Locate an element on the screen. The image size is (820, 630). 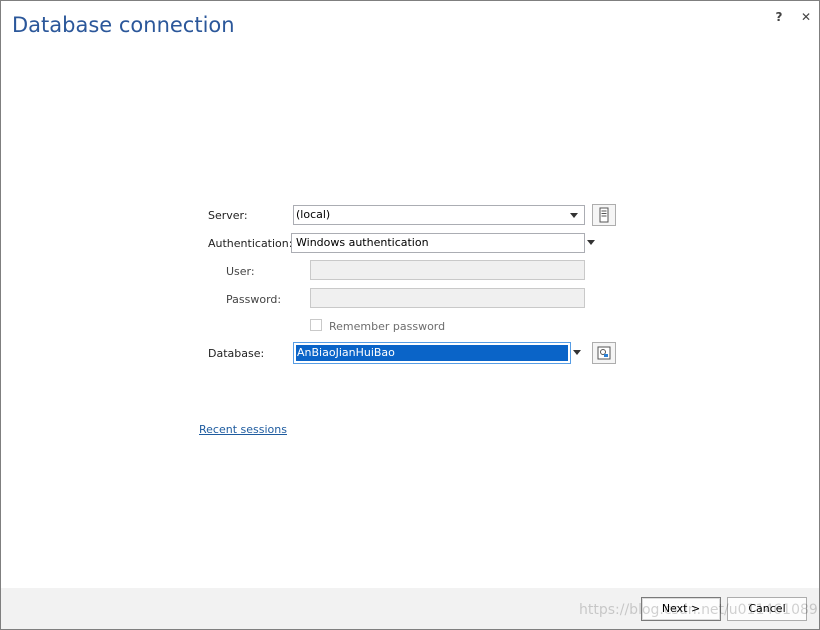
help-icon: ? is located at coordinates (779, 17).